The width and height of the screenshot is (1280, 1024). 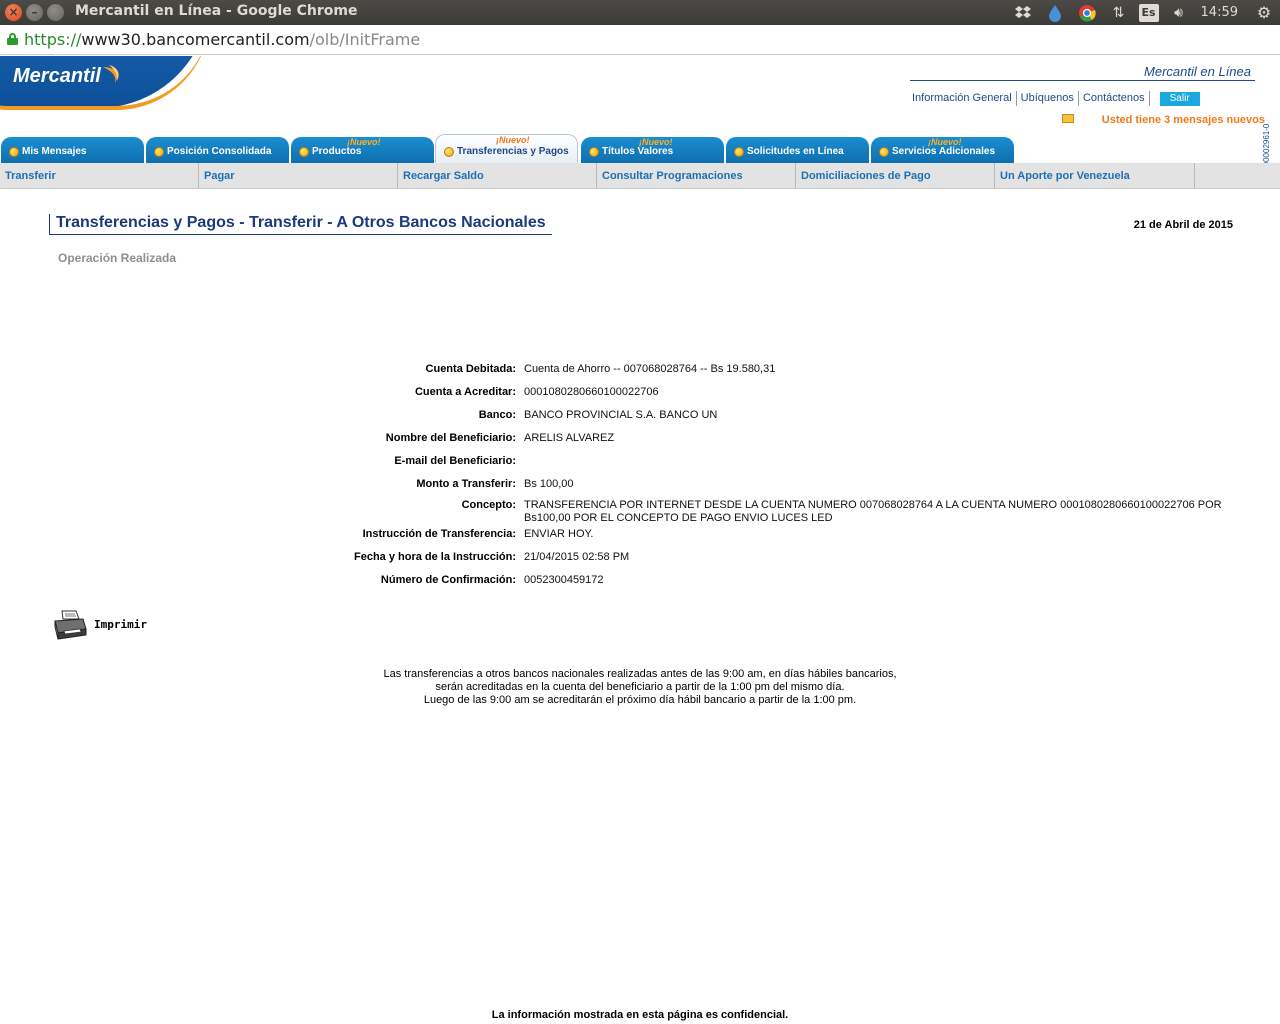 What do you see at coordinates (1197, 71) in the screenshot?
I see `brand-name: Mercantil en Línea` at bounding box center [1197, 71].